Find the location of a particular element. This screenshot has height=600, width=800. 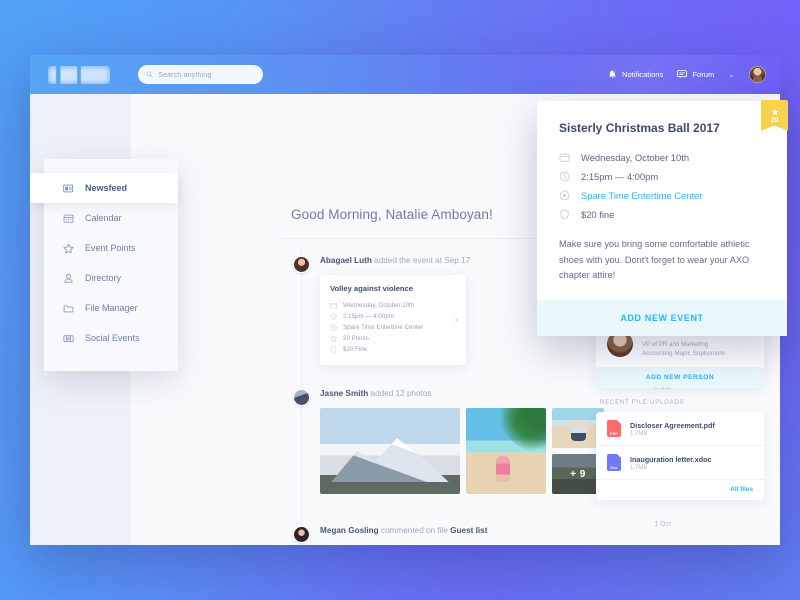

file-kind-label: PDF is located at coordinates (614, 433).